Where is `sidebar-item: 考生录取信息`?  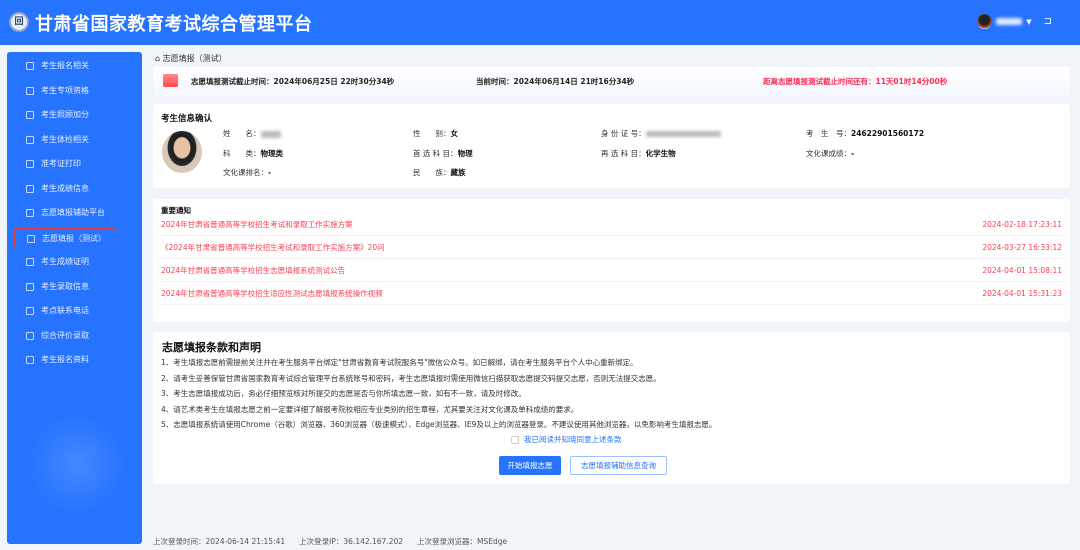
sidebar-item: 考生录取信息 is located at coordinates (65, 287).